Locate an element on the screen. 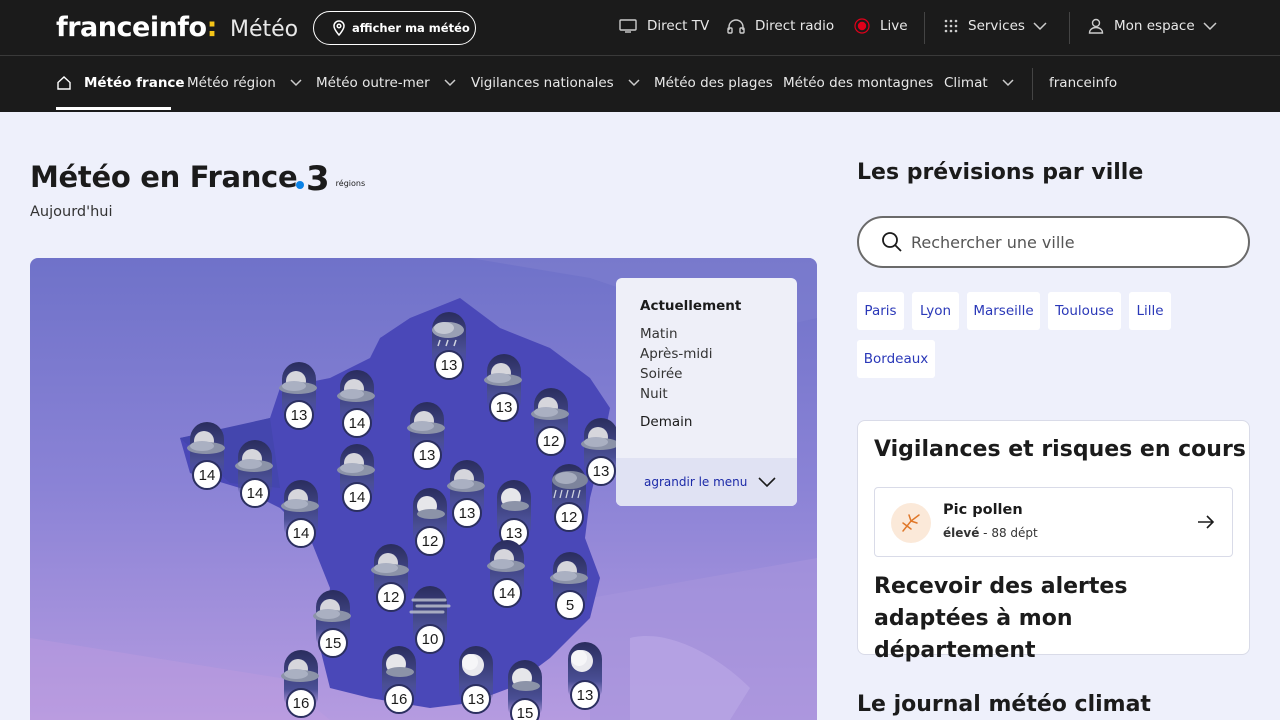  home-icon is located at coordinates (64, 83).